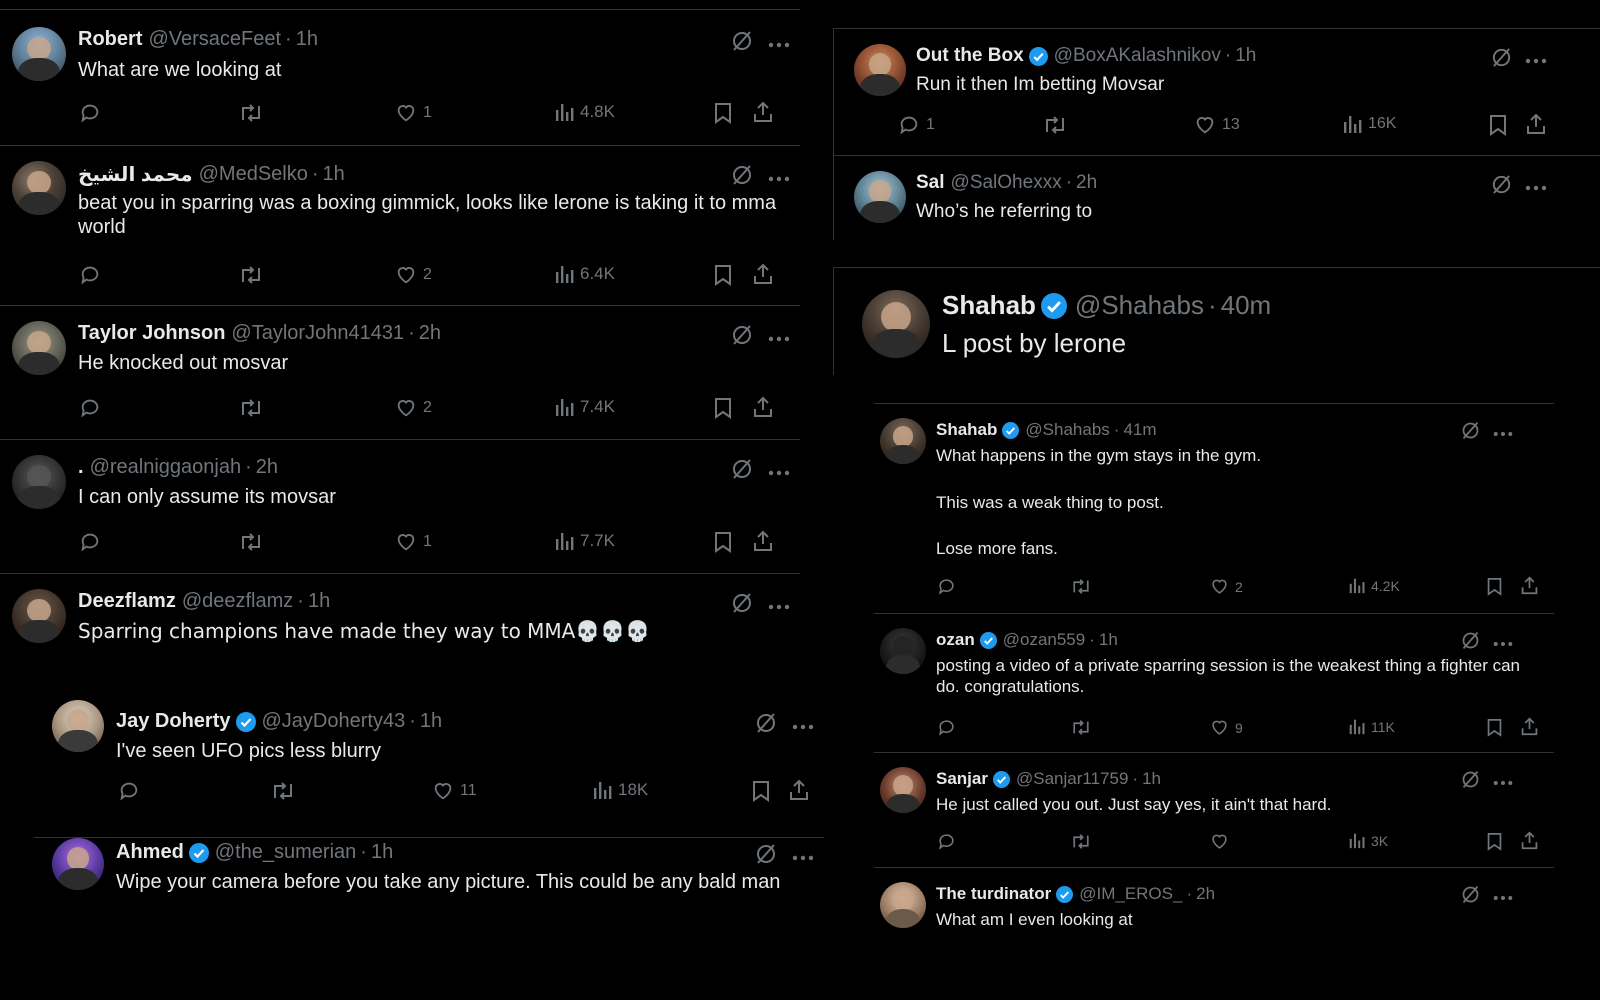 This screenshot has width=1600, height=1000. I want to click on author-name: Robert, so click(110, 39).